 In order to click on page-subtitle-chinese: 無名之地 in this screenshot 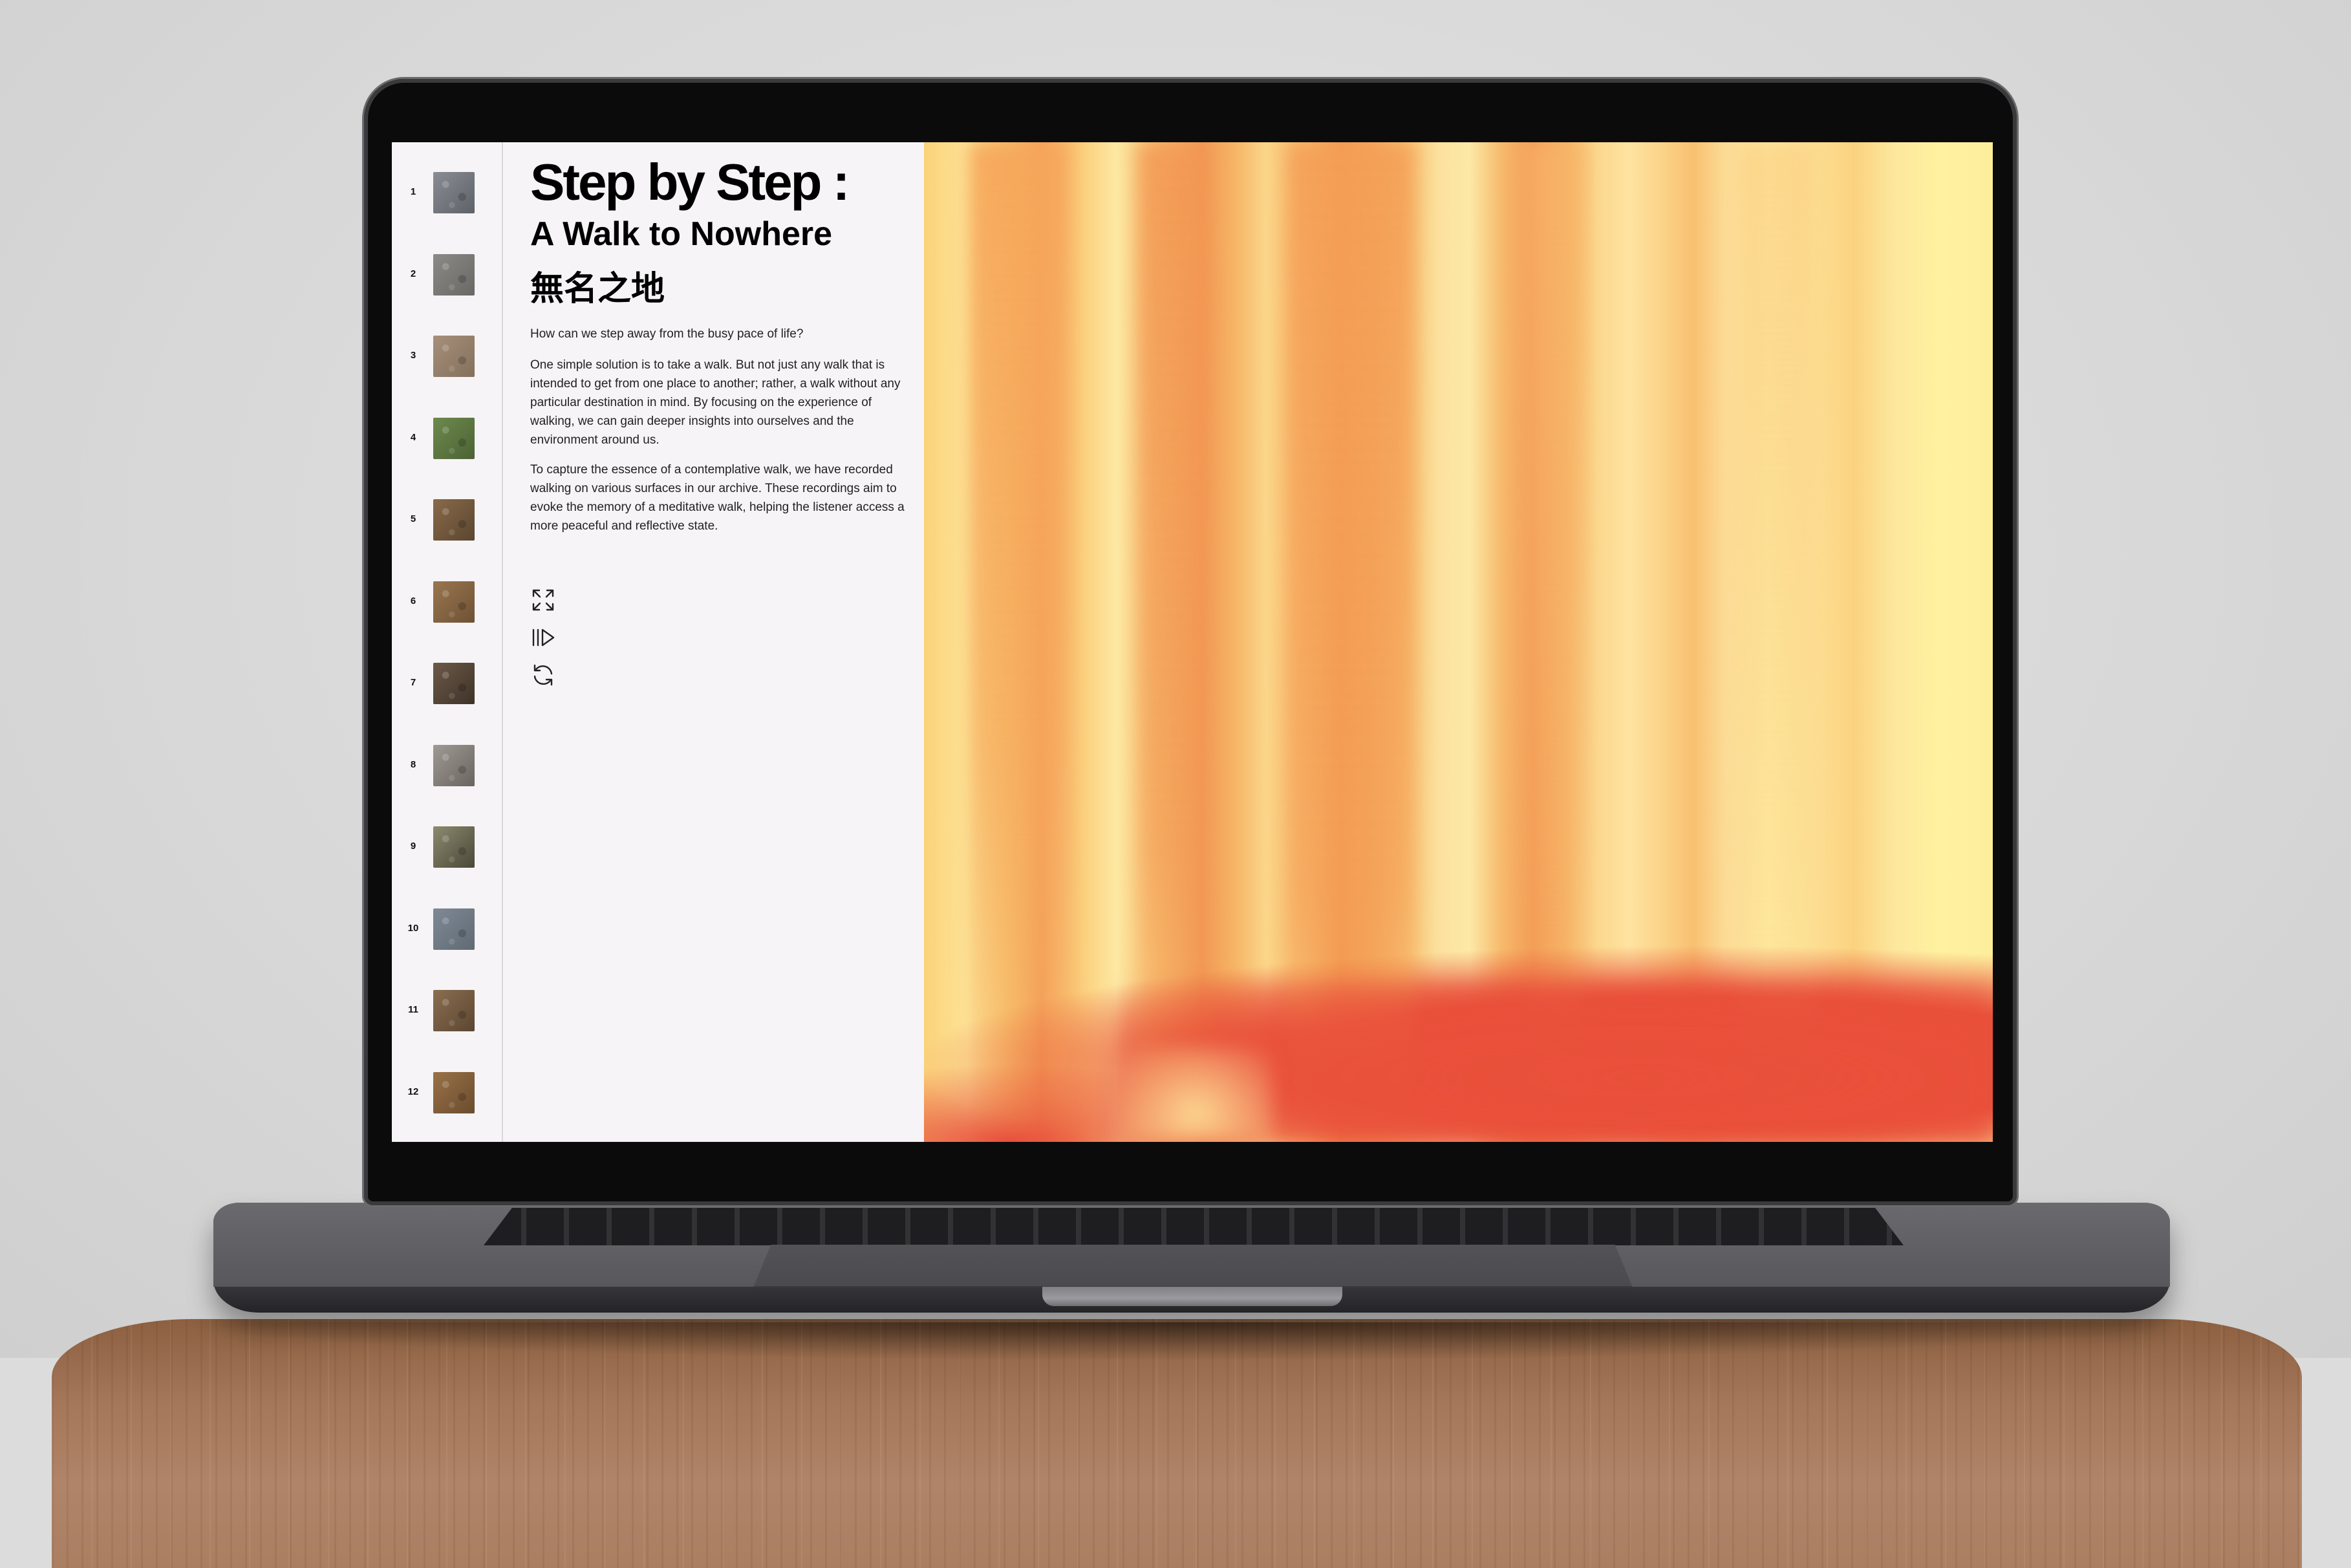, I will do `click(597, 289)`.